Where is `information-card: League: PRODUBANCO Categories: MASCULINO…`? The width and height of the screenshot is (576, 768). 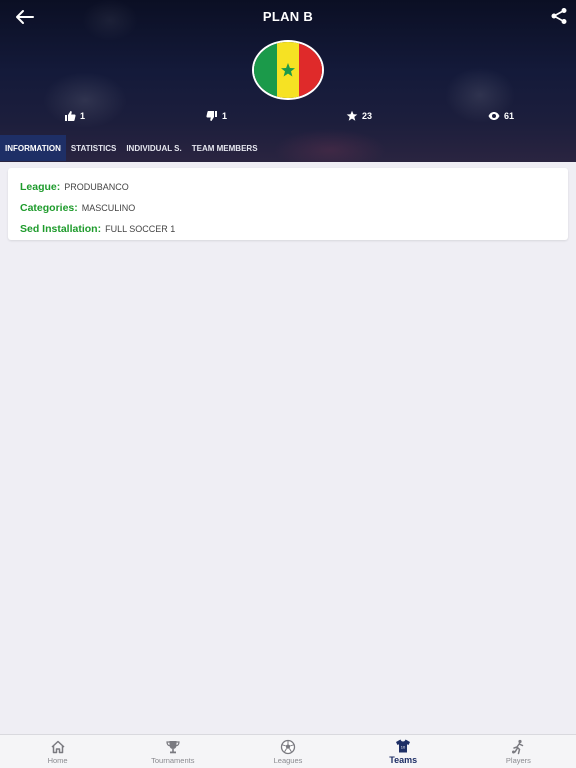
information-card: League: PRODUBANCO Categories: MASCULINO… is located at coordinates (288, 204).